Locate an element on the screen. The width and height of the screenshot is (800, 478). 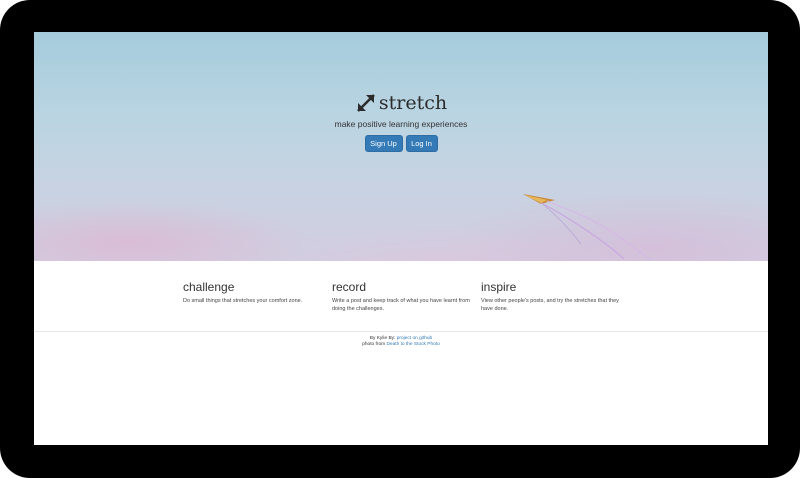
feature-title: challenge is located at coordinates (209, 287).